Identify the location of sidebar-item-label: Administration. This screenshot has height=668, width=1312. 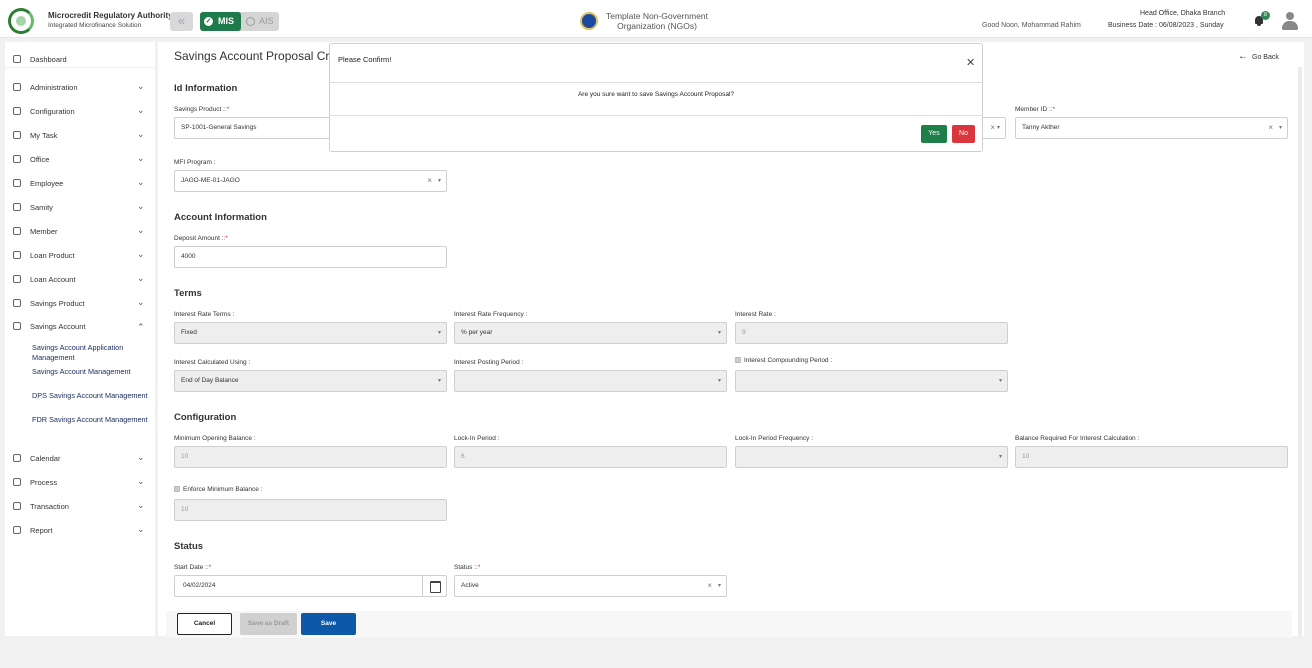
(54, 87).